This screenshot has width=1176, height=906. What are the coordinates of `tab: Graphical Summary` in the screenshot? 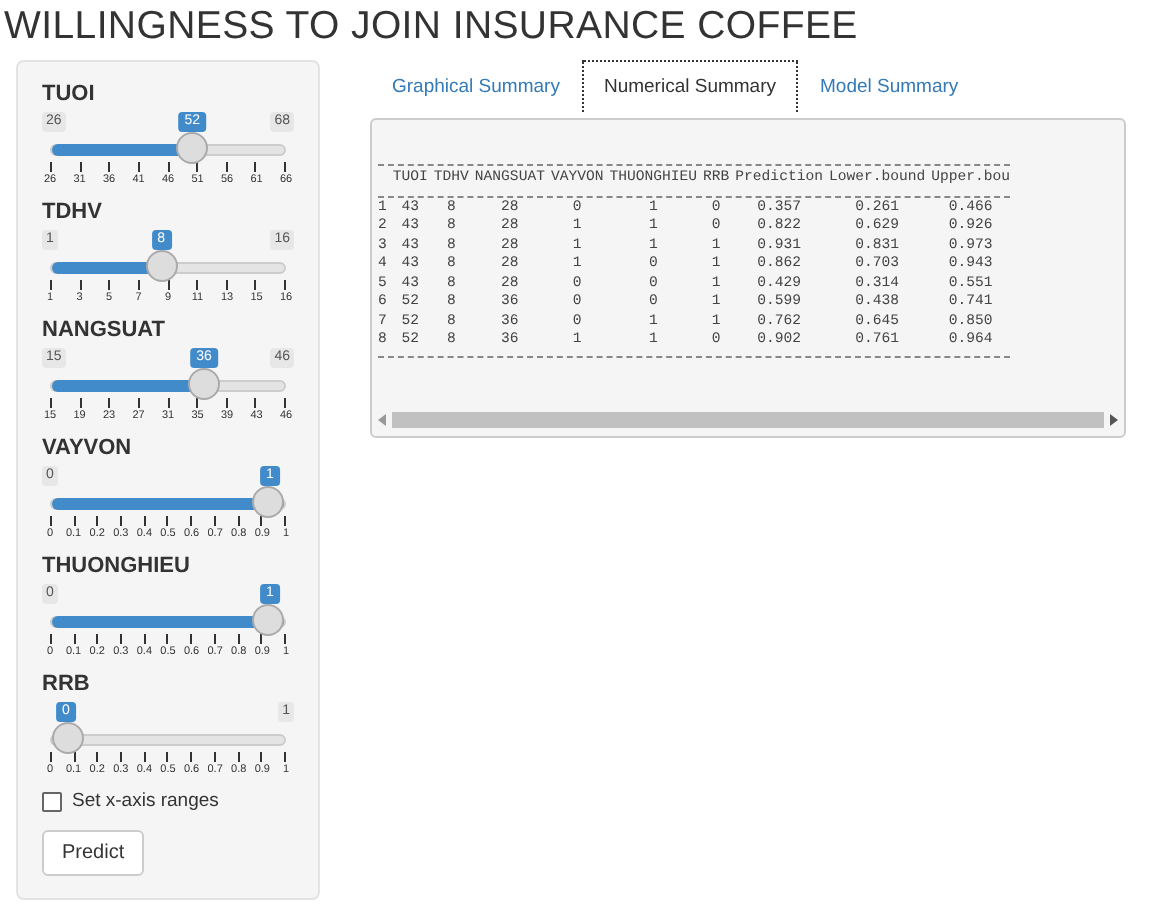 It's located at (476, 86).